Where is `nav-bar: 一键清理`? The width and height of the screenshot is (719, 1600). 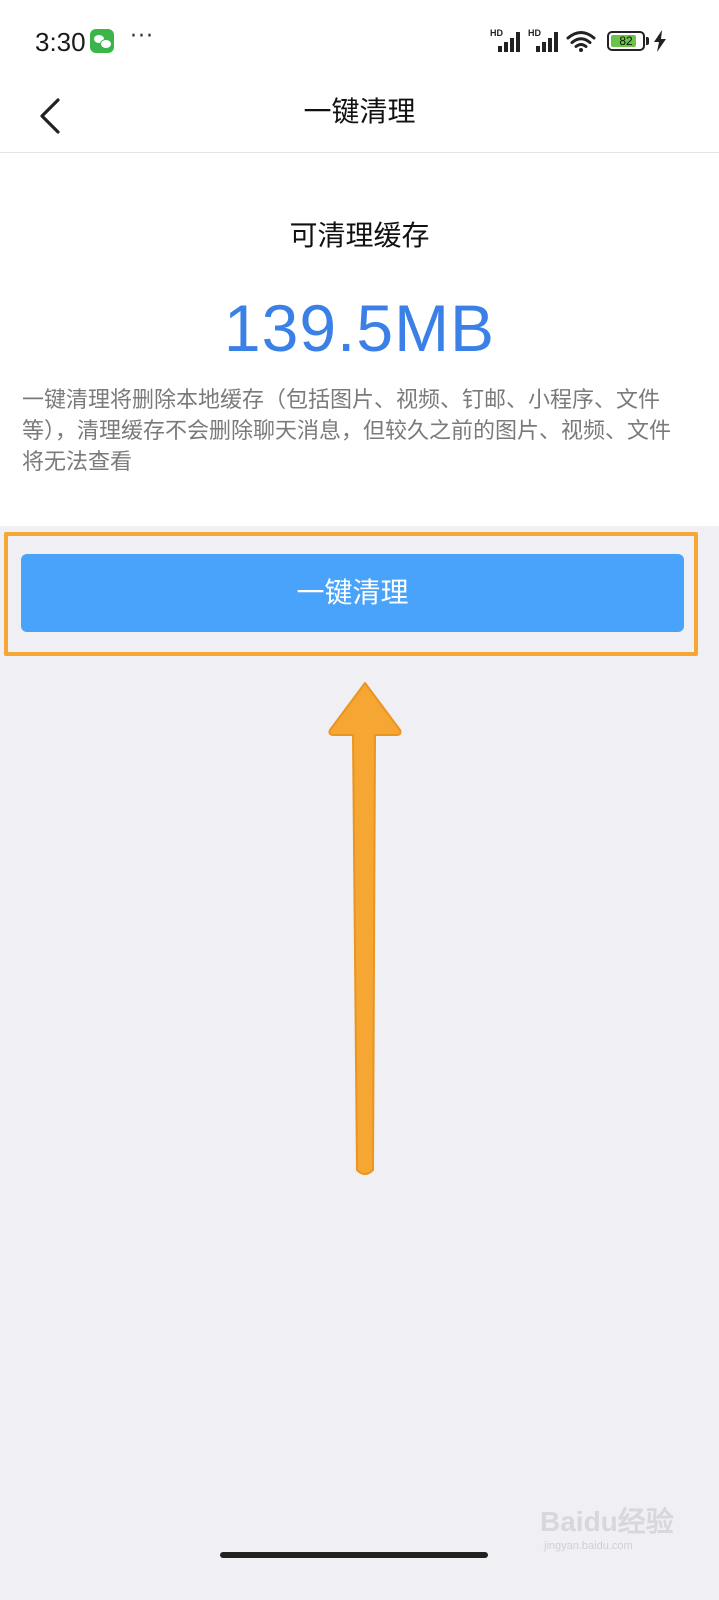
nav-bar: 一键清理 is located at coordinates (359, 116).